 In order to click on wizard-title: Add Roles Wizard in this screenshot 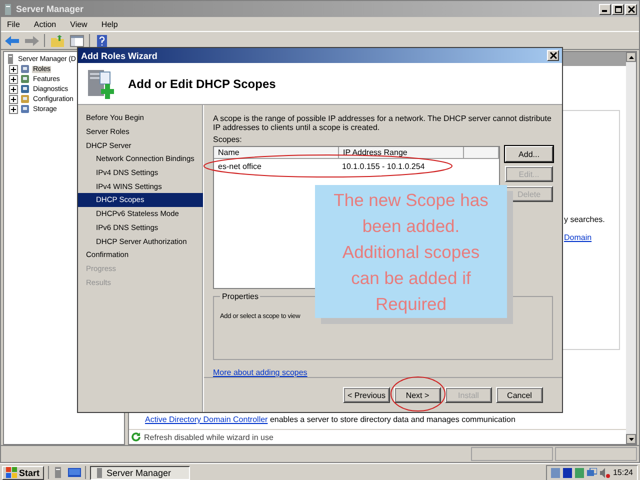, I will do `click(119, 55)`.